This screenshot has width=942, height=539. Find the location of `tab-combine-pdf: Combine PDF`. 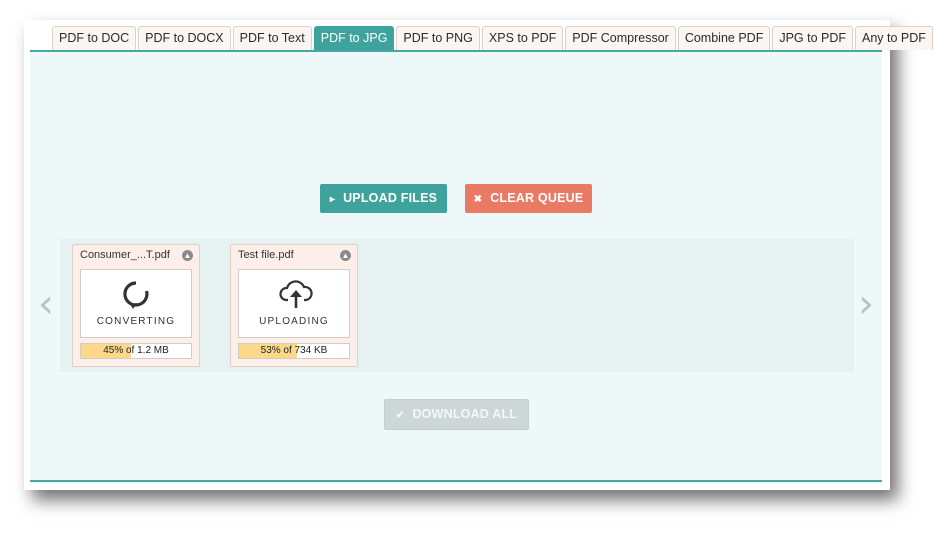

tab-combine-pdf: Combine PDF is located at coordinates (724, 38).